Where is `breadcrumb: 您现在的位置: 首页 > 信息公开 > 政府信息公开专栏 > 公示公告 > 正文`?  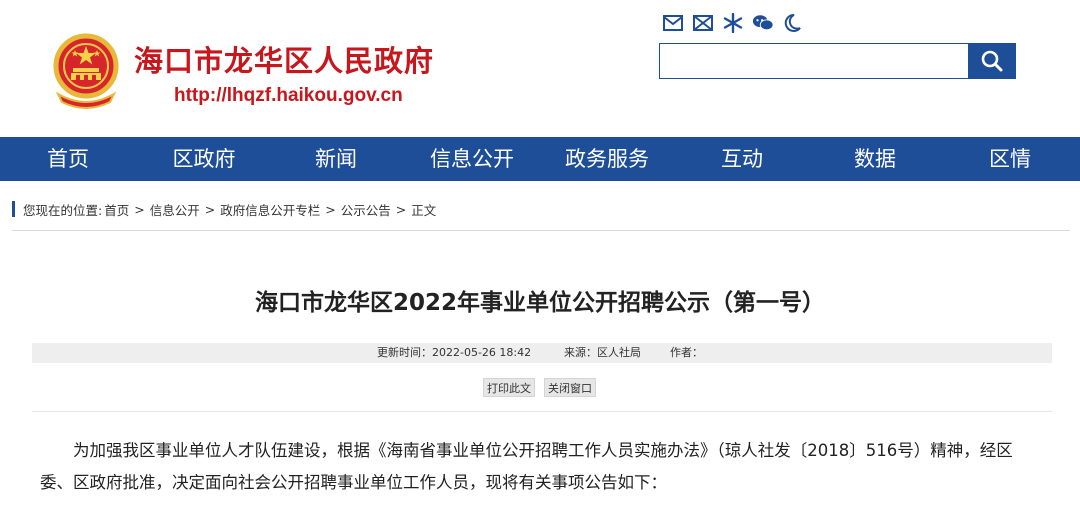
breadcrumb: 您现在的位置: 首页 > 信息公开 > 政府信息公开专栏 > 公示公告 > 正文 is located at coordinates (224, 209).